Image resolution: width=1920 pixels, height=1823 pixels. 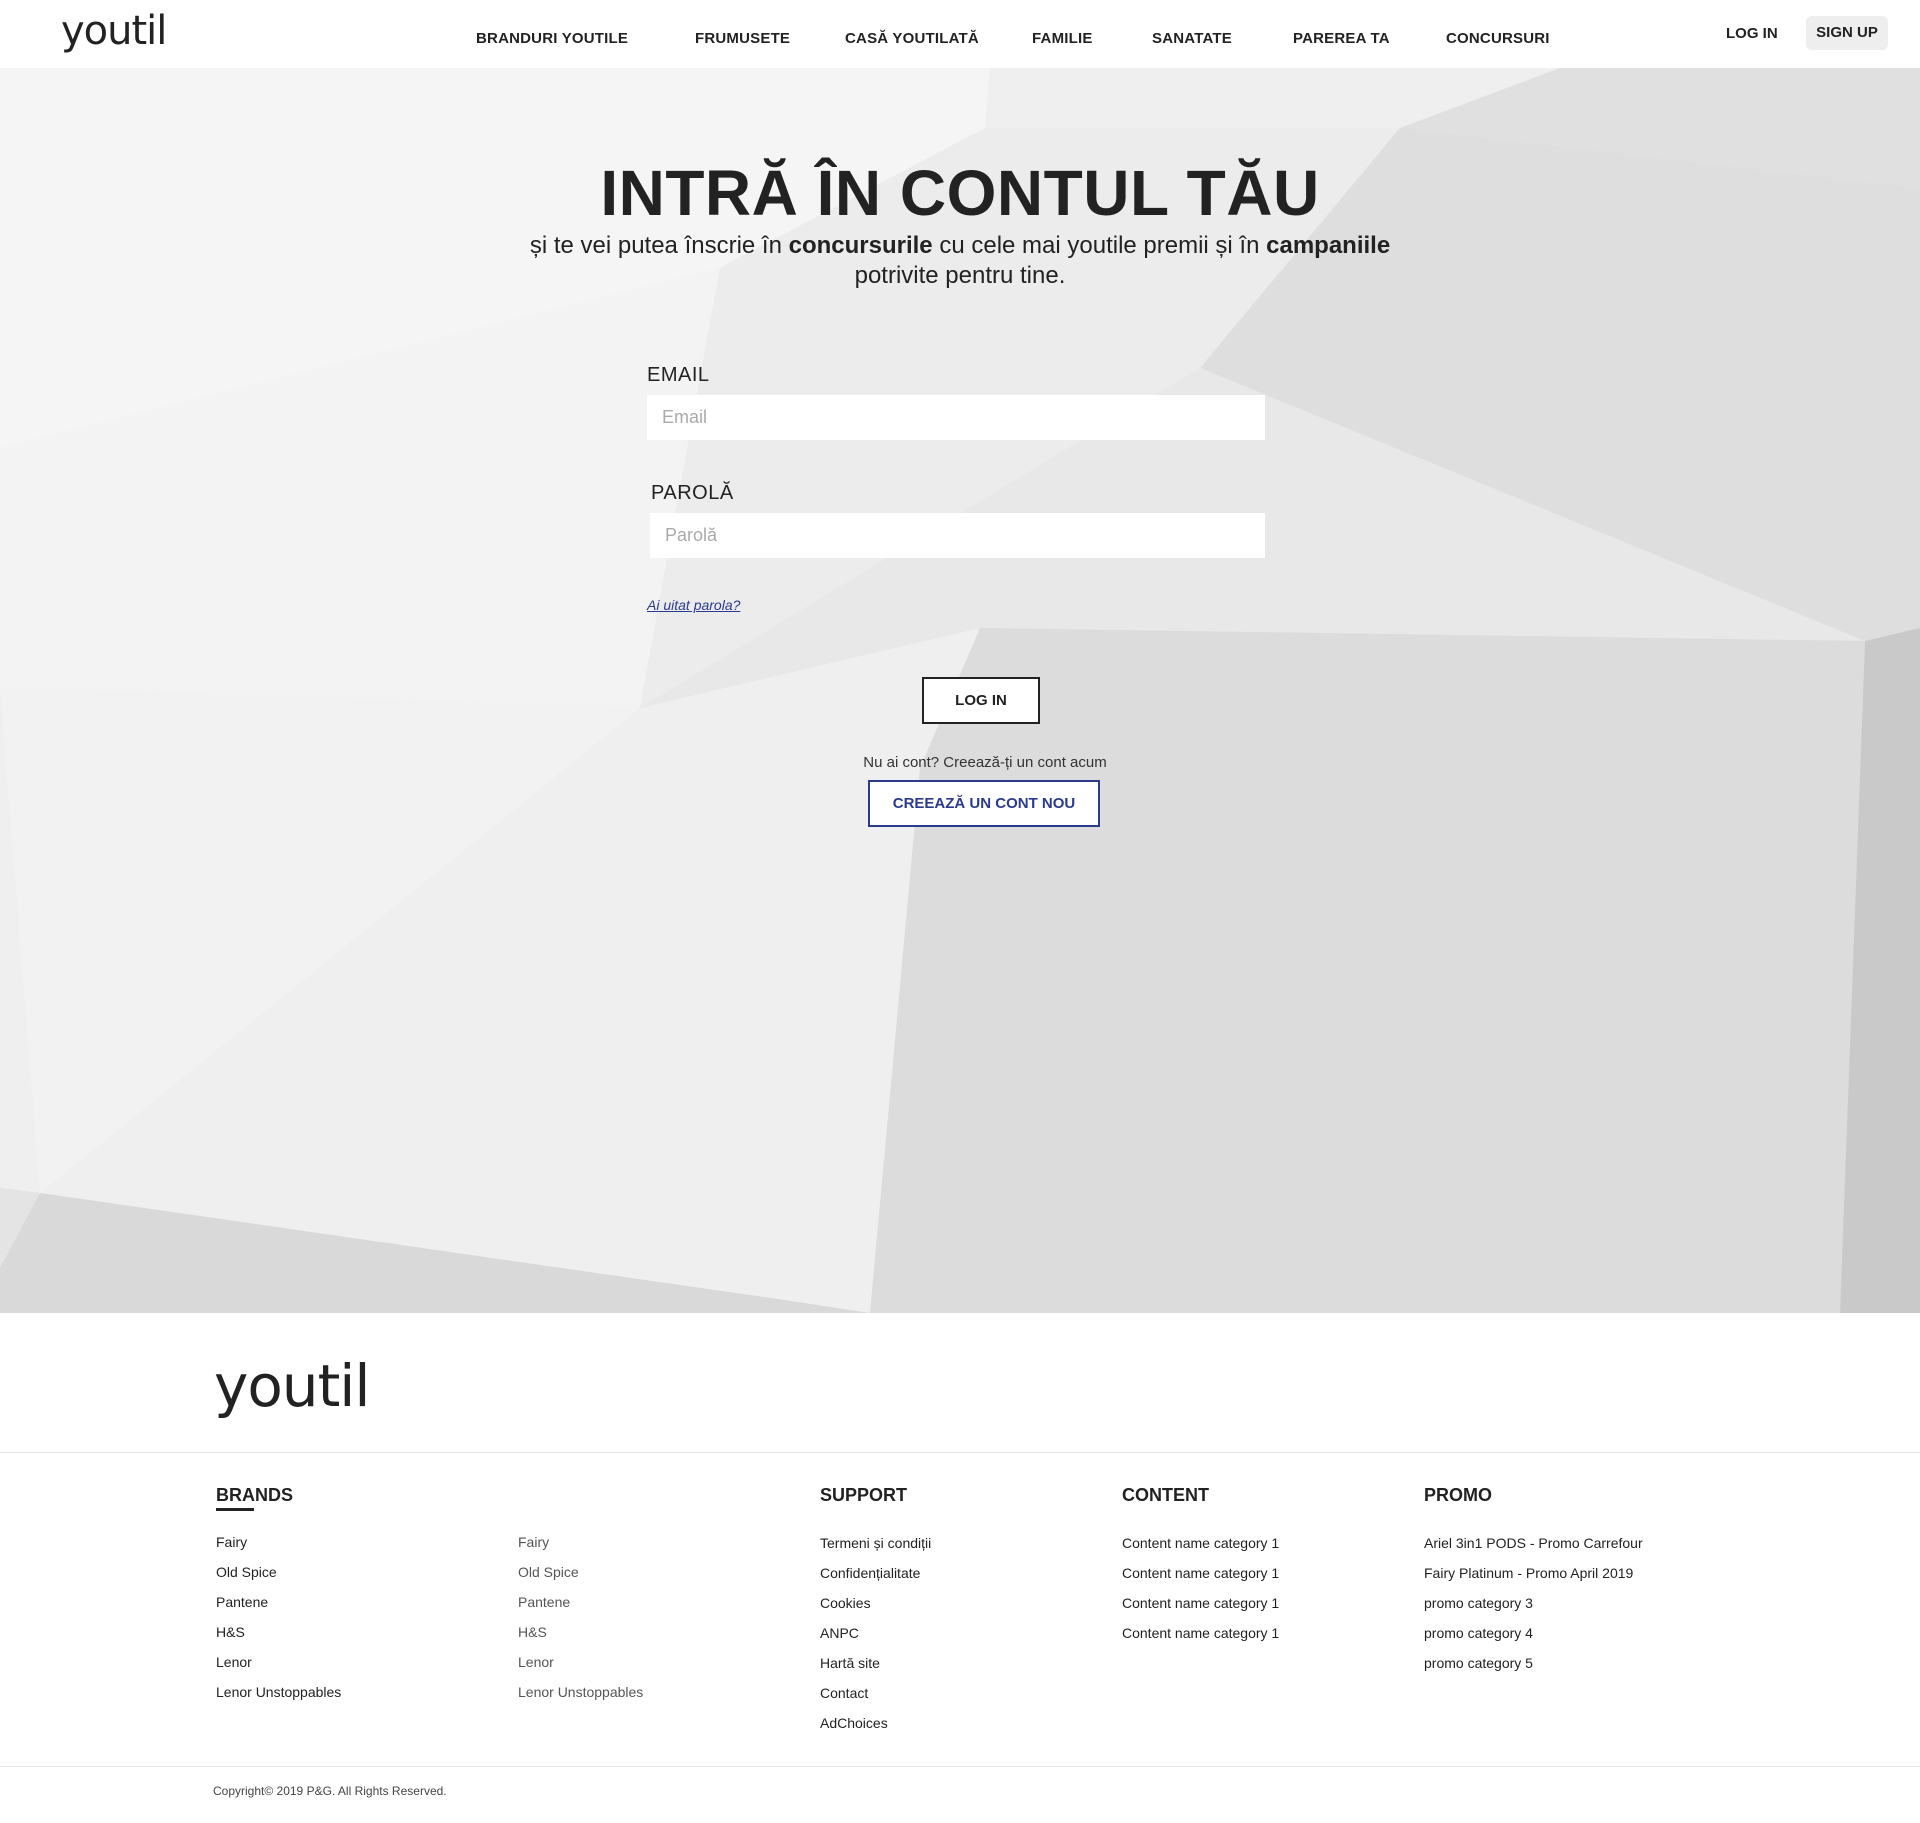 What do you see at coordinates (984, 803) in the screenshot?
I see `create-account-button: CREEAZĂ UN CONT NOU` at bounding box center [984, 803].